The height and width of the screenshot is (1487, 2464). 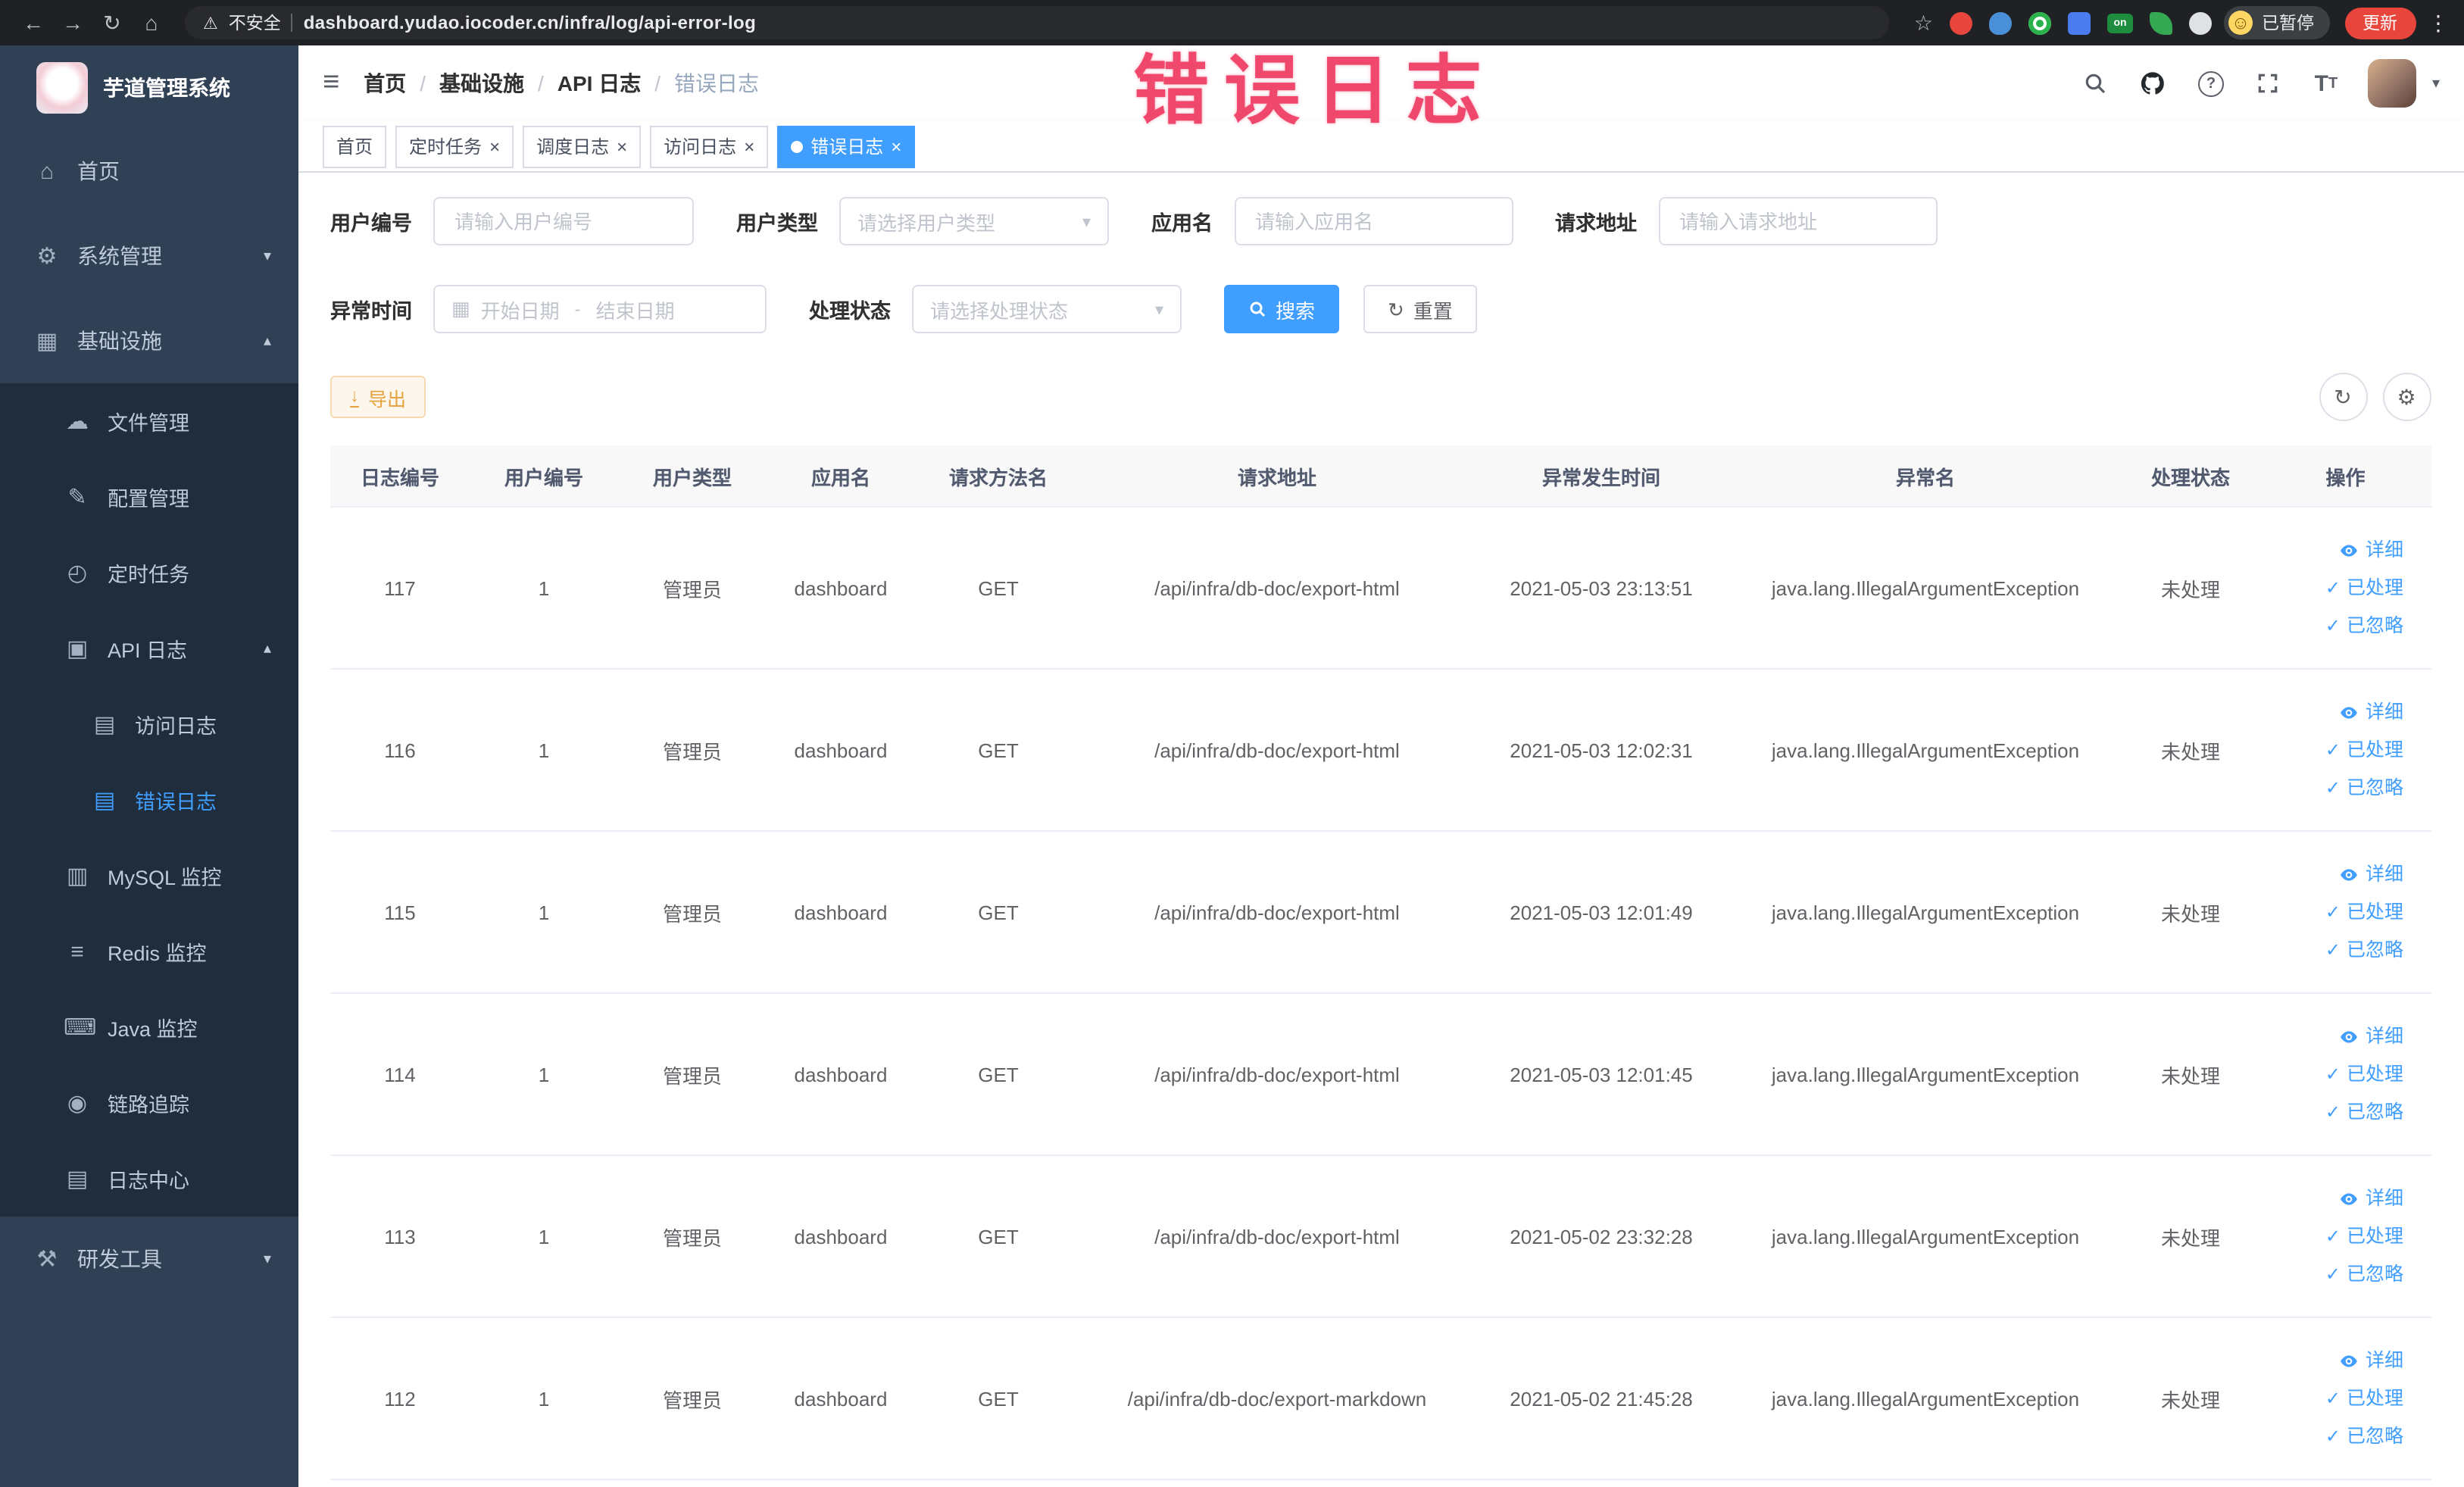 I want to click on search-icon, so click(x=2096, y=83).